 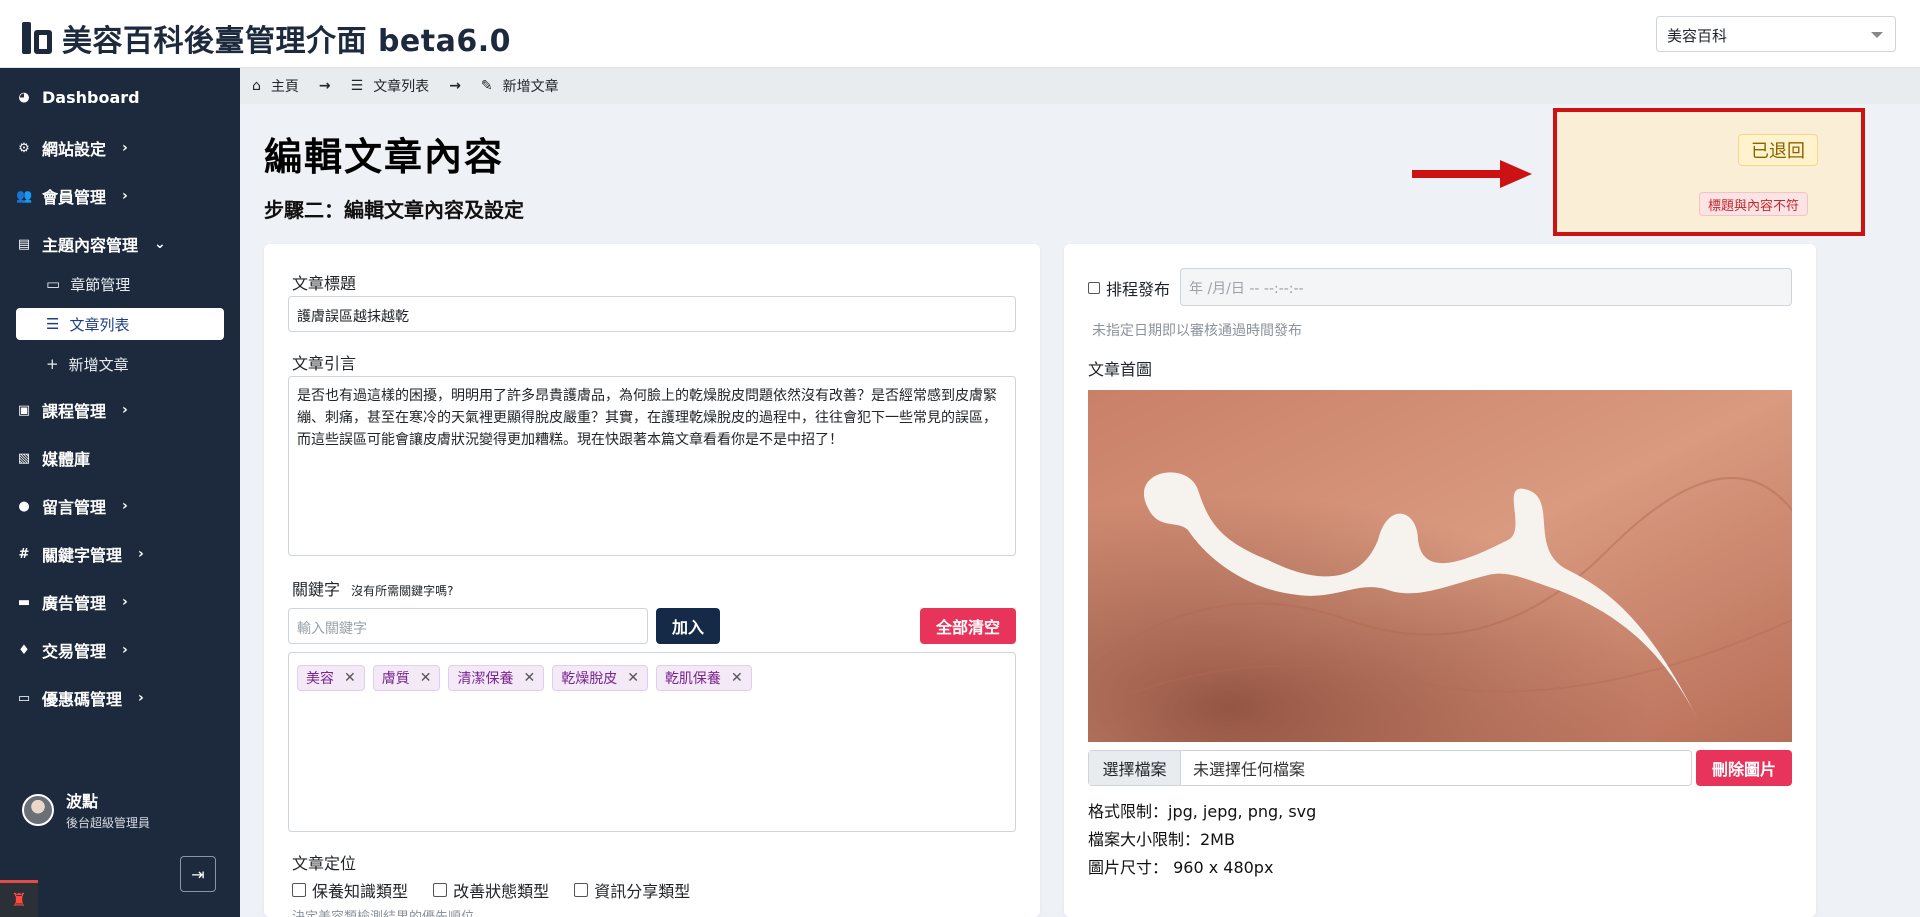 What do you see at coordinates (53, 284) in the screenshot?
I see `hdd-icon: ▭` at bounding box center [53, 284].